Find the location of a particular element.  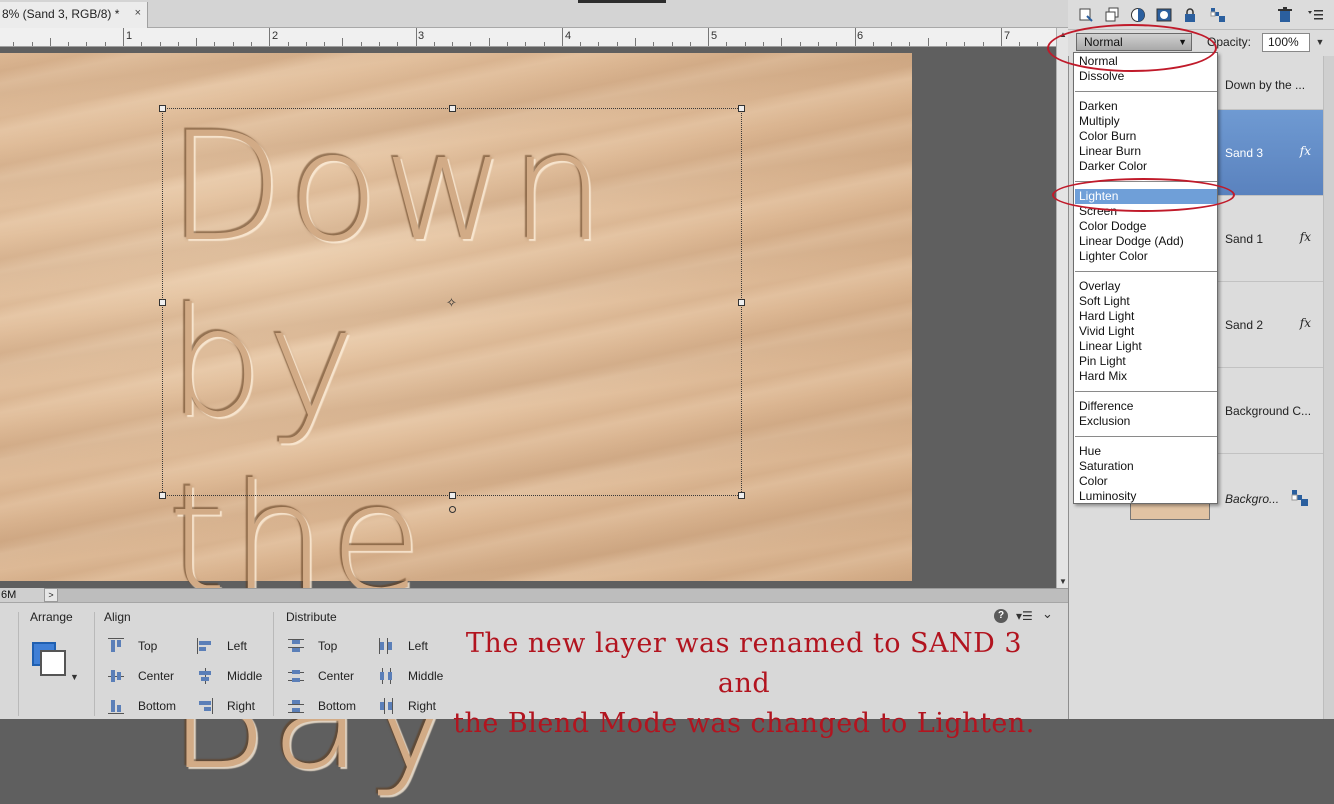

opacity-dropdown-icon: ▼ is located at coordinates (1320, 42).